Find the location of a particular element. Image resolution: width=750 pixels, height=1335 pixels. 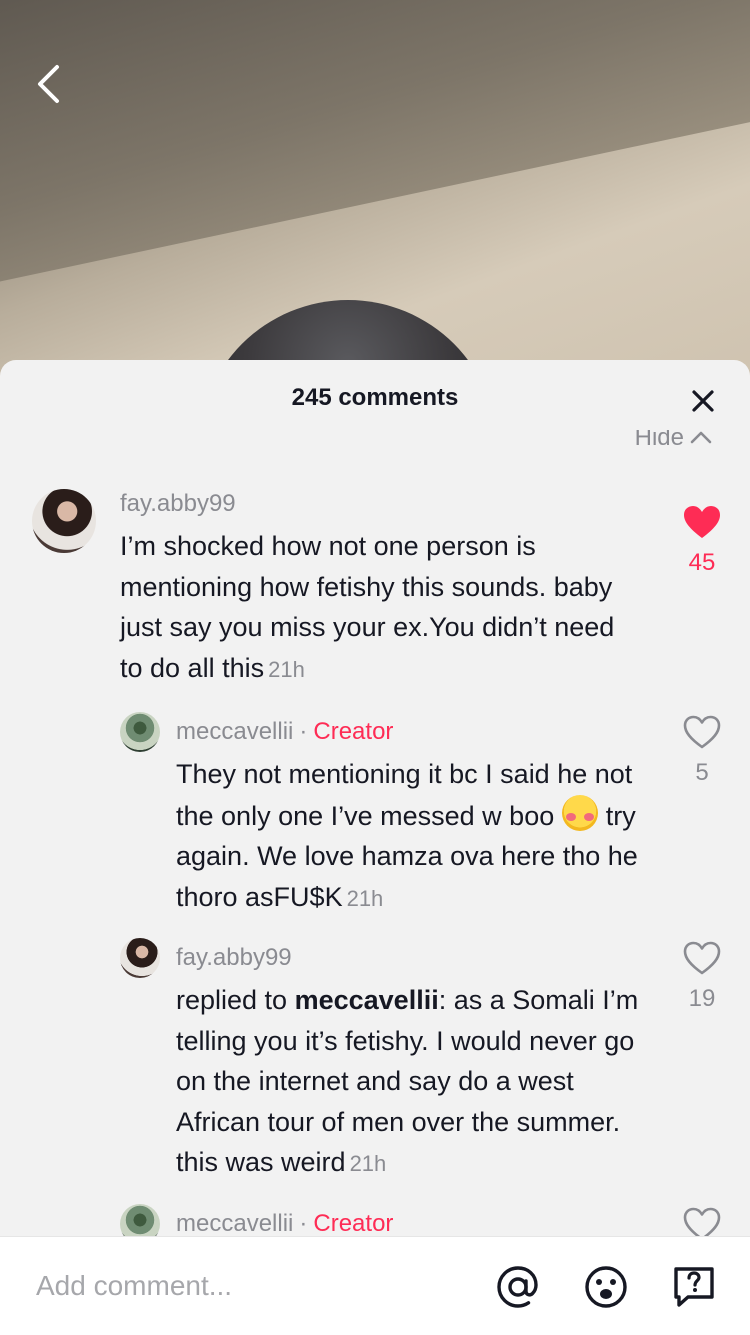

hide-replies-link: Hide is located at coordinates (673, 441).